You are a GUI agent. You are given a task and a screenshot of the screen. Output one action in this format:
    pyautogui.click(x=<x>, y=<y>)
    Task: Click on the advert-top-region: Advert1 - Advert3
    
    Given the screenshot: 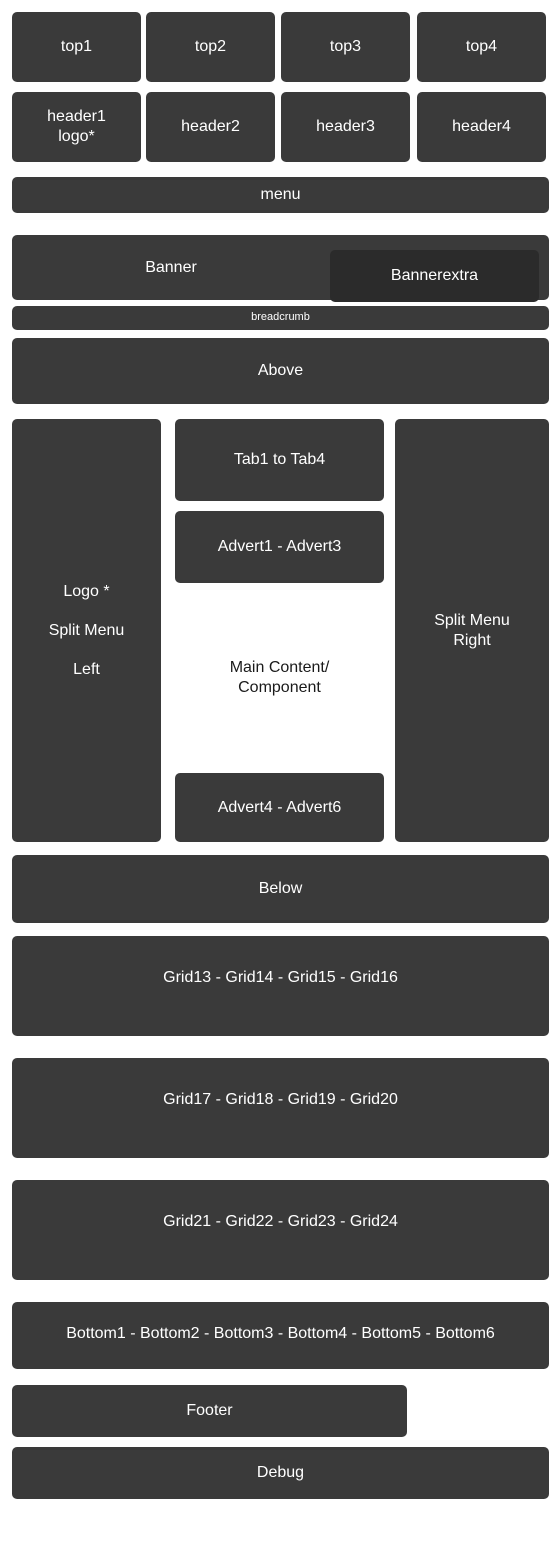 What is the action you would take?
    pyautogui.click(x=279, y=547)
    